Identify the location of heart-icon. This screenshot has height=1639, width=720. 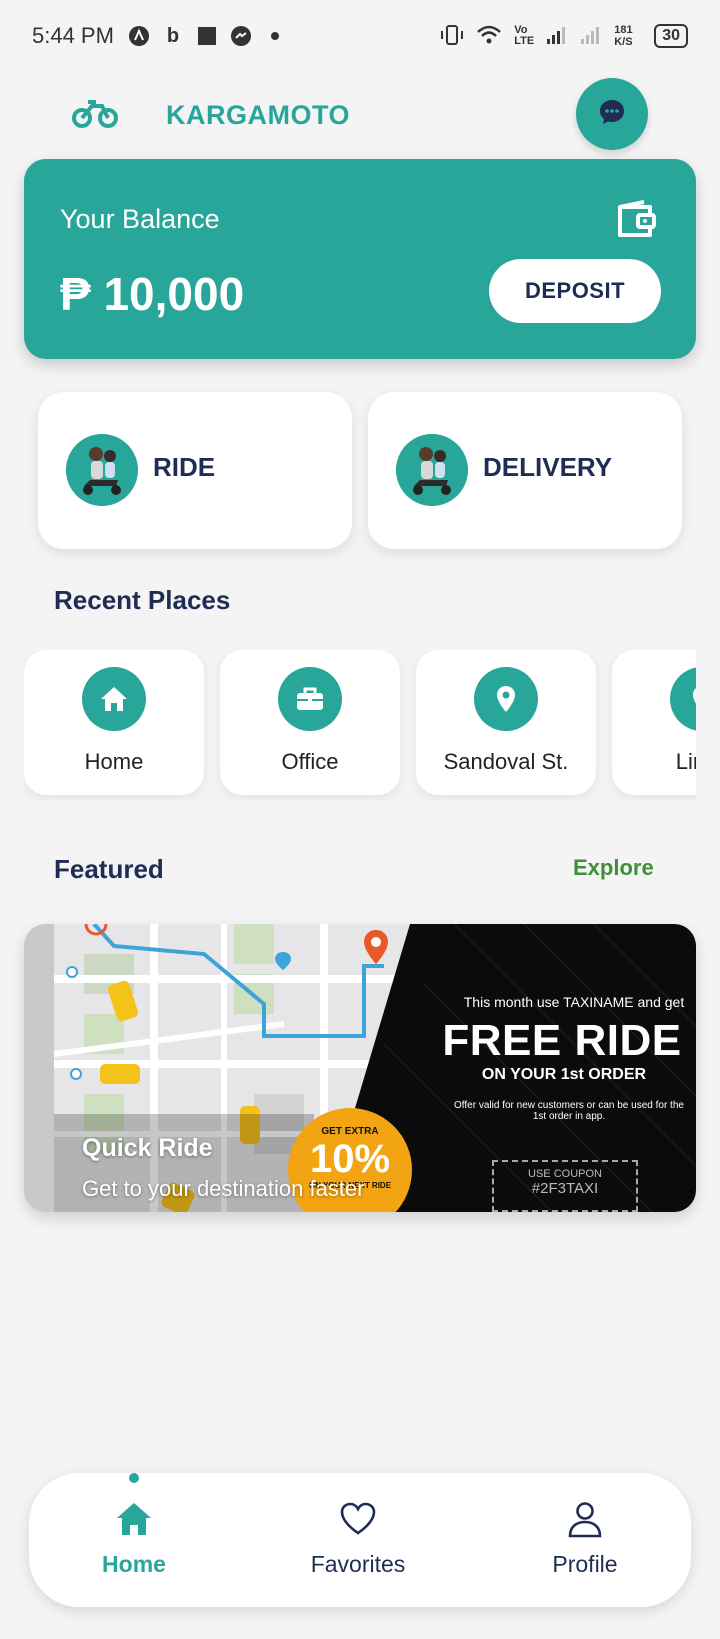
(358, 1519).